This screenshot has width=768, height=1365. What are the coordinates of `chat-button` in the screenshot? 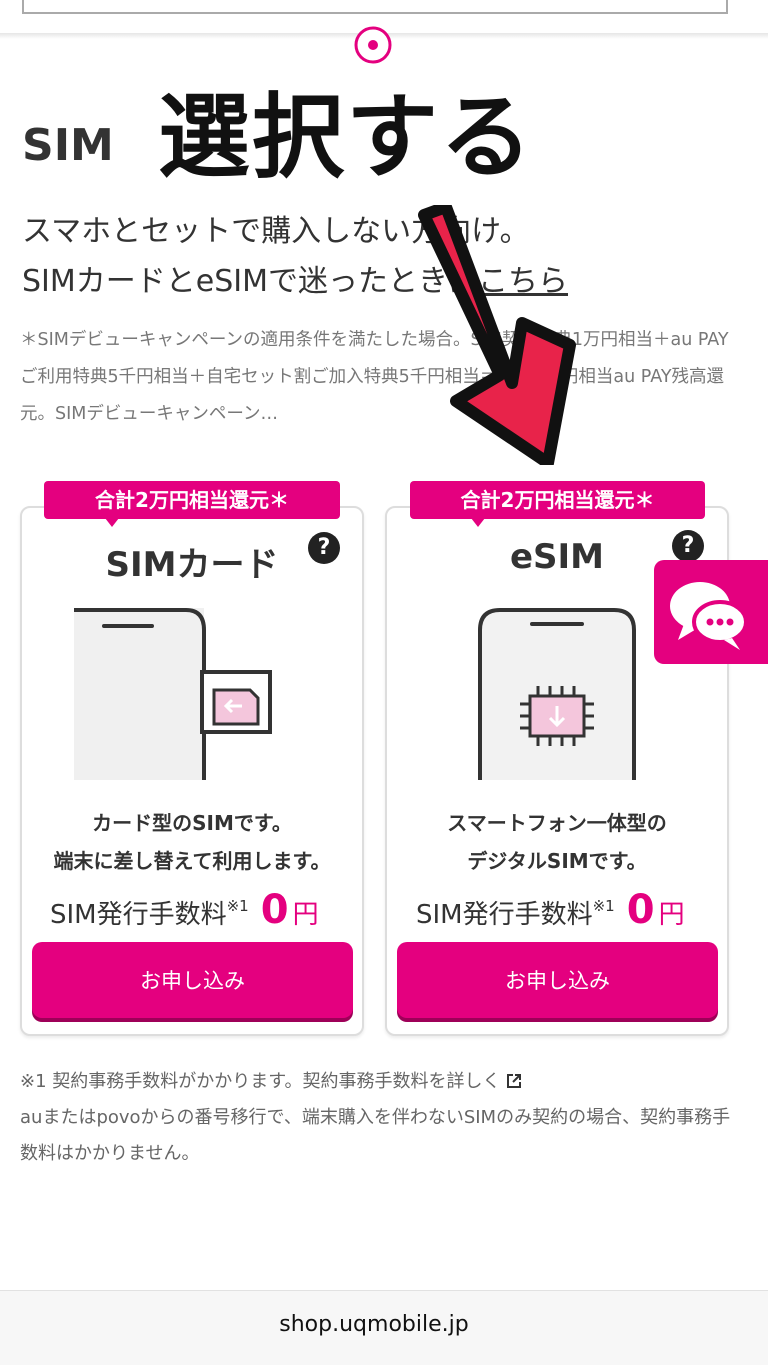 It's located at (711, 612).